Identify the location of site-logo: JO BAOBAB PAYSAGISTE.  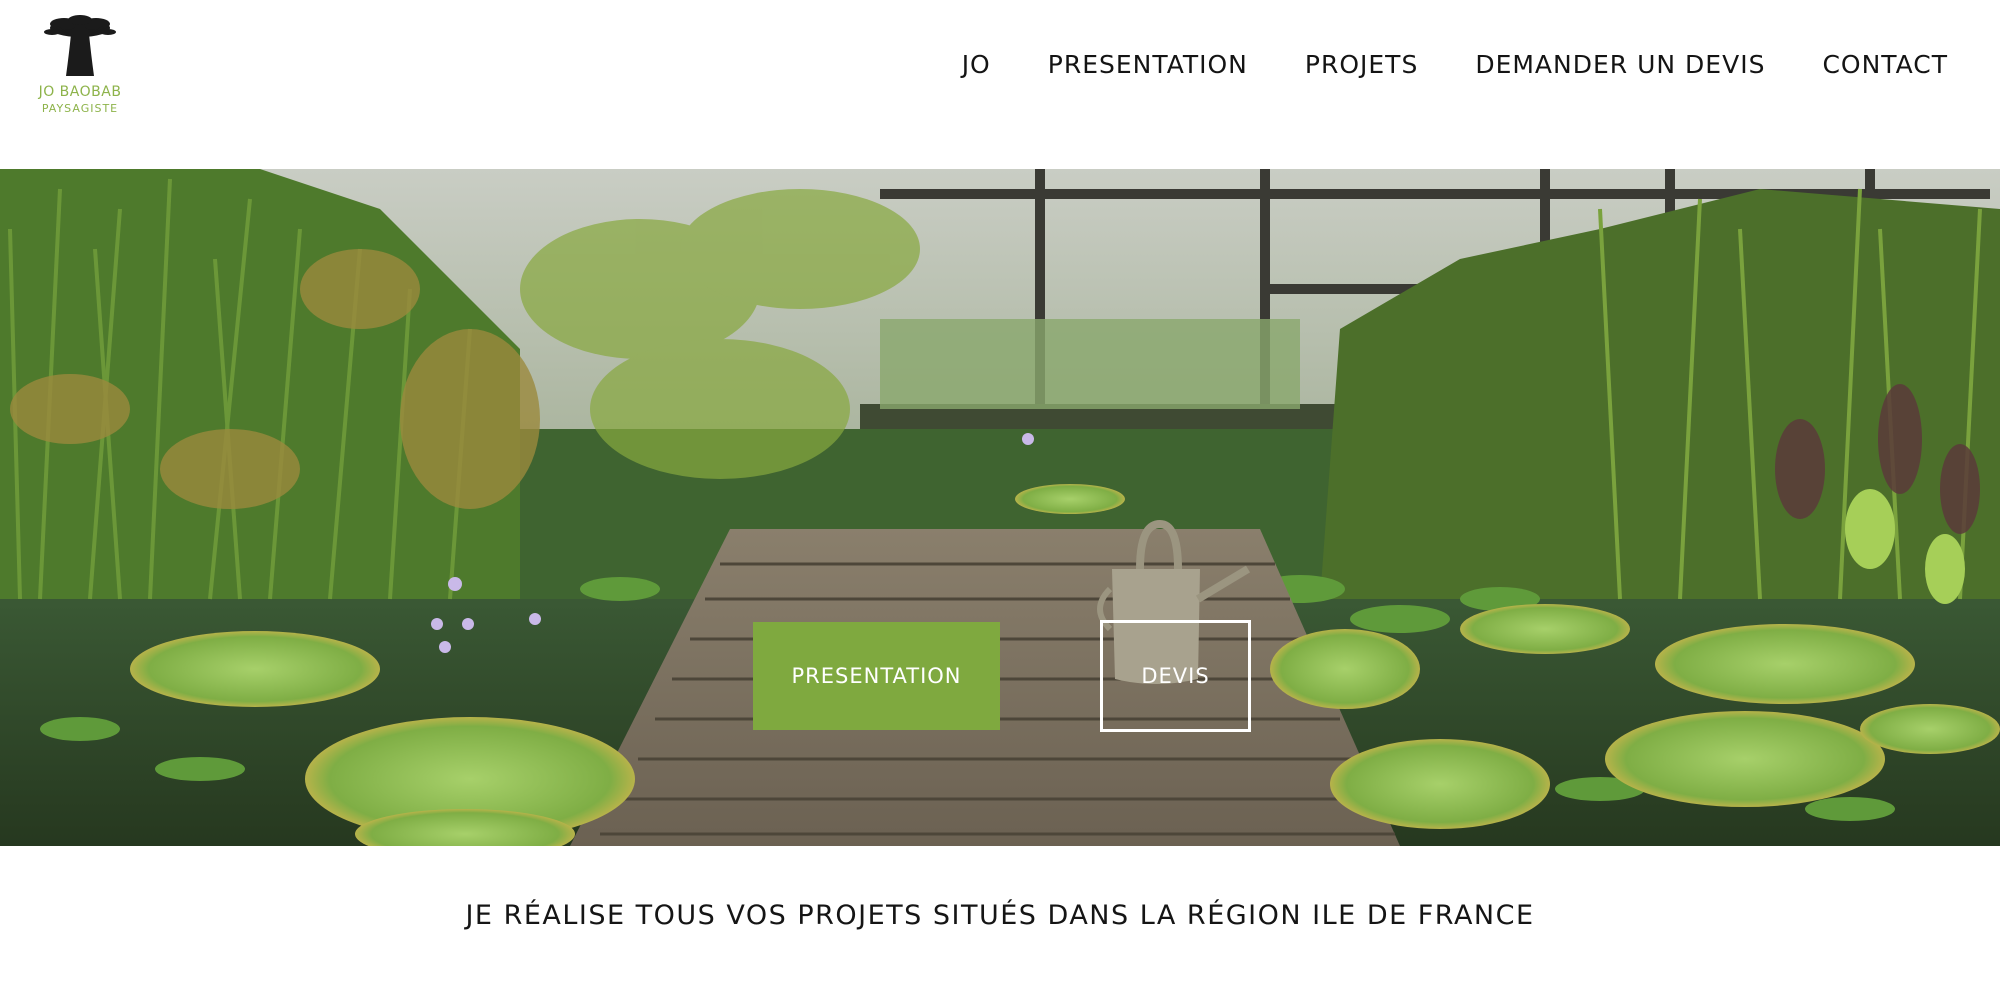
(80, 66).